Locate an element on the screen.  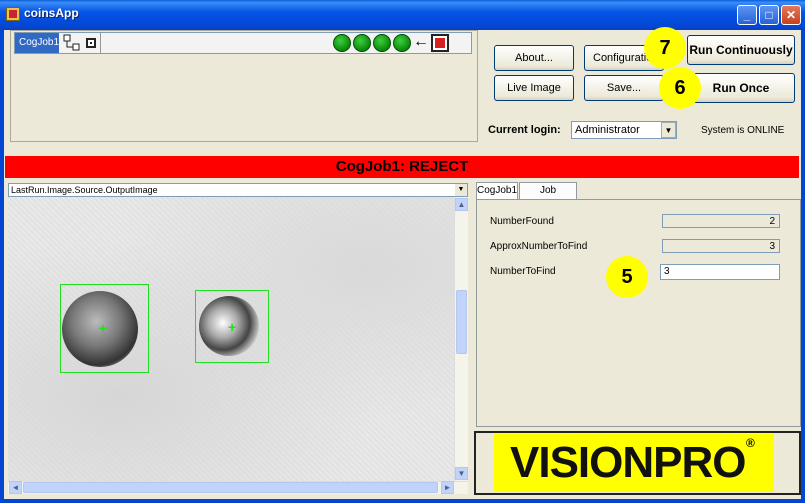
logo-registered-mark: ® is located at coordinates (750, 443).